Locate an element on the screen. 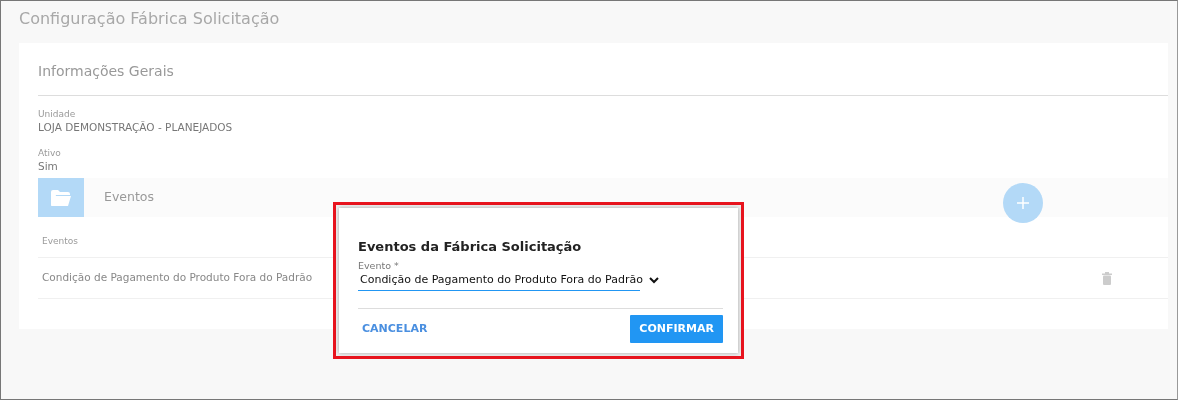 This screenshot has width=1178, height=400. field-label: Evento * is located at coordinates (379, 266).